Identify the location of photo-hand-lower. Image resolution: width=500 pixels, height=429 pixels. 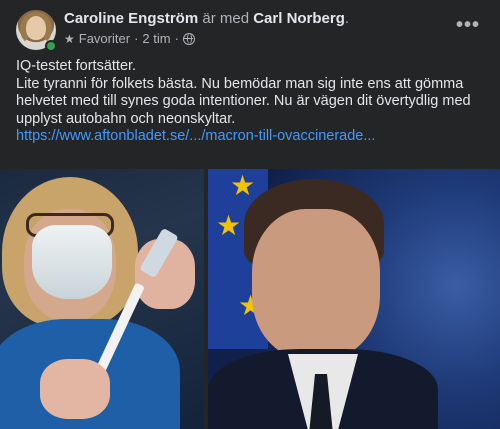
(75, 389).